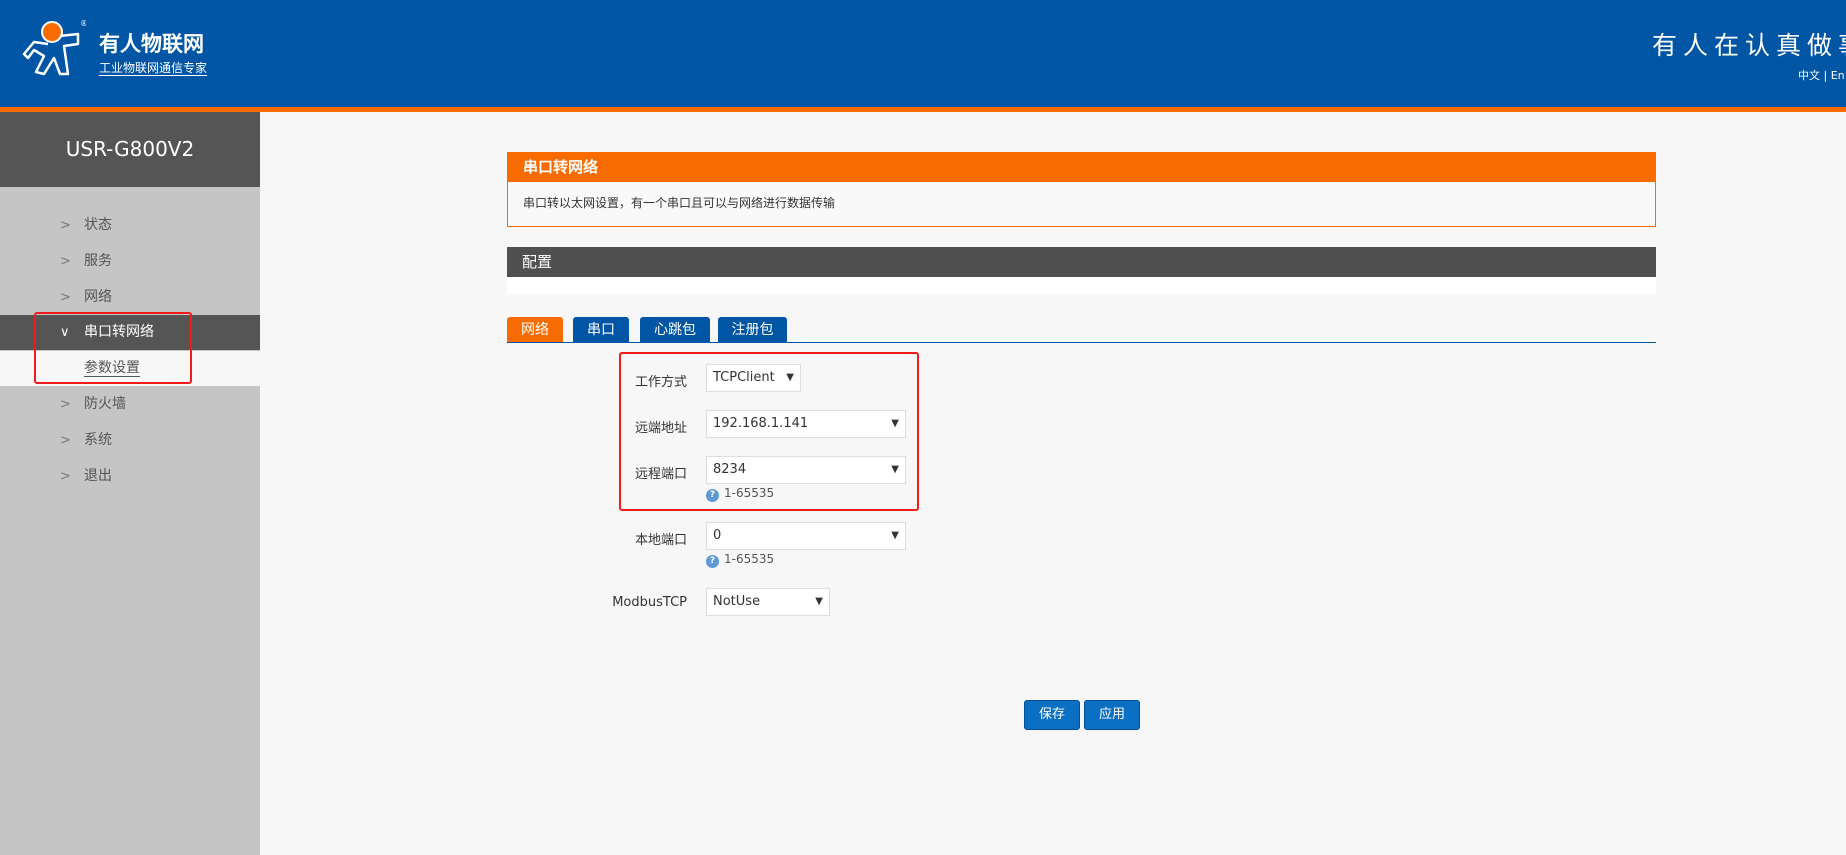 The image size is (1846, 855). I want to click on sidebar-item-label: 网络, so click(98, 297).